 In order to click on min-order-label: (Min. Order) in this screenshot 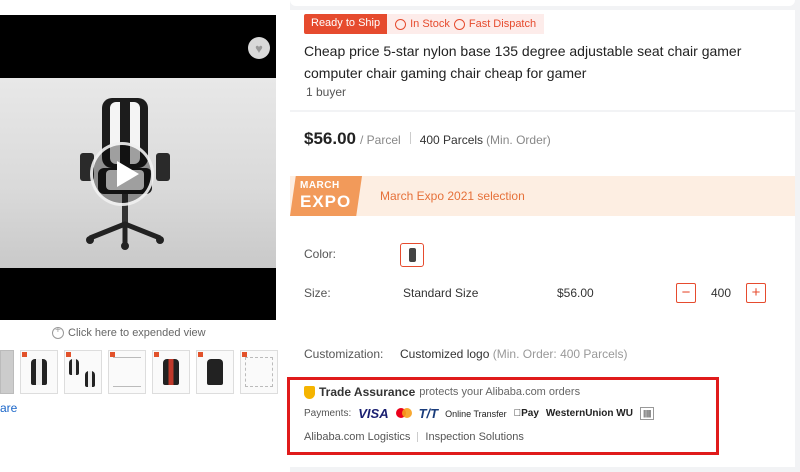, I will do `click(518, 140)`.